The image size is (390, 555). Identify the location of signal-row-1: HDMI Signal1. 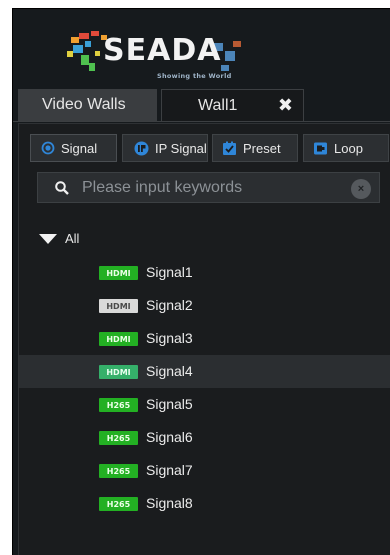
(204, 272).